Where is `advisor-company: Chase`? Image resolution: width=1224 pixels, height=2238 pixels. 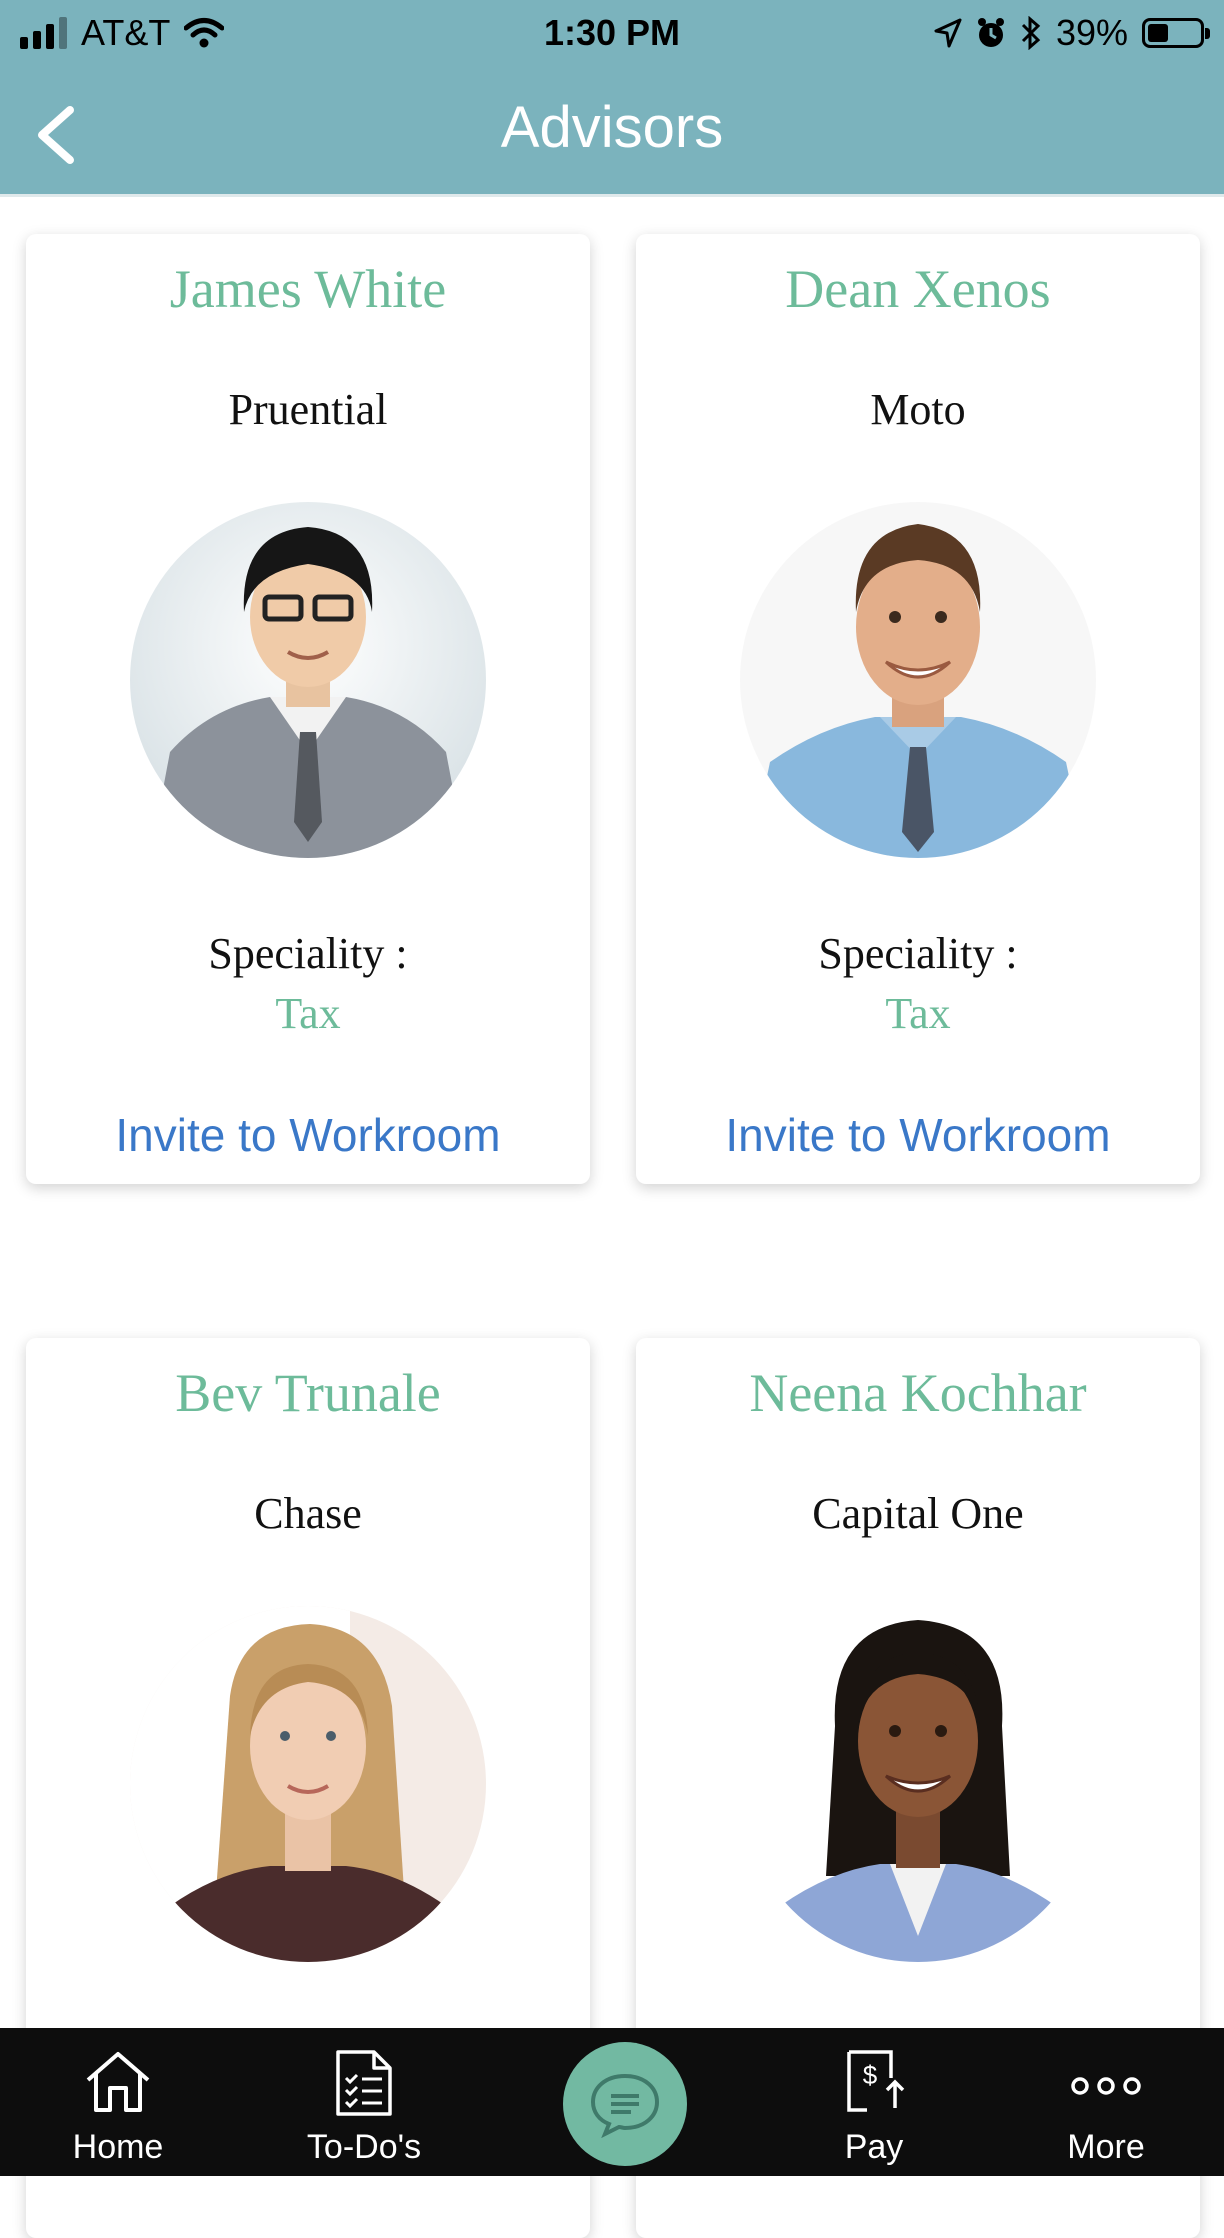
advisor-company: Chase is located at coordinates (308, 1513).